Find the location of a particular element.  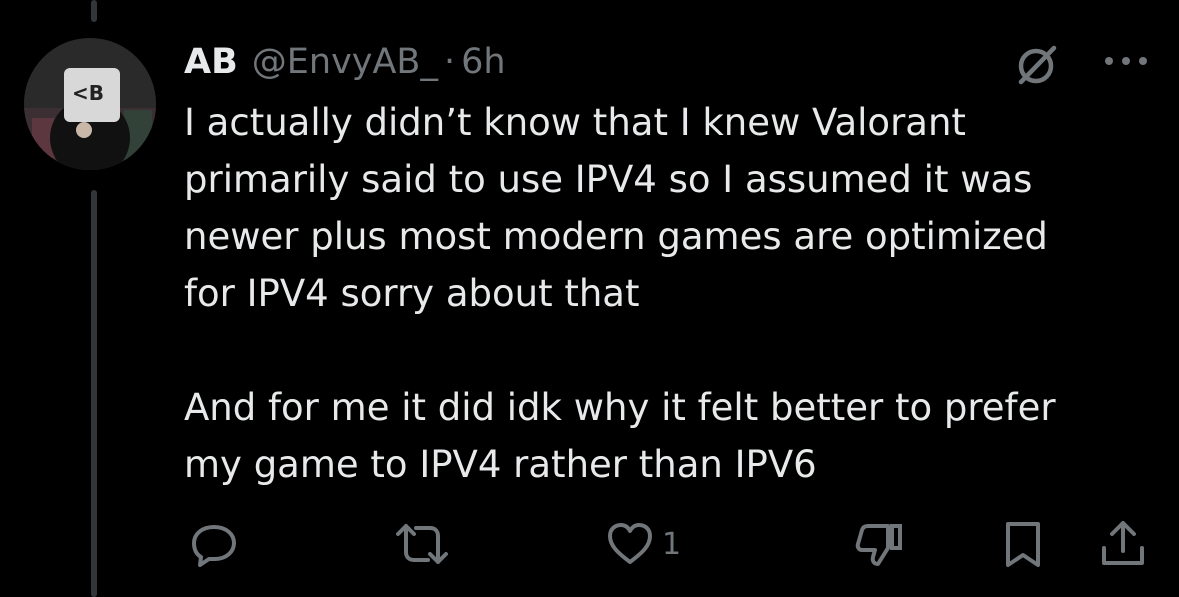

like-count: 1 is located at coordinates (672, 544).